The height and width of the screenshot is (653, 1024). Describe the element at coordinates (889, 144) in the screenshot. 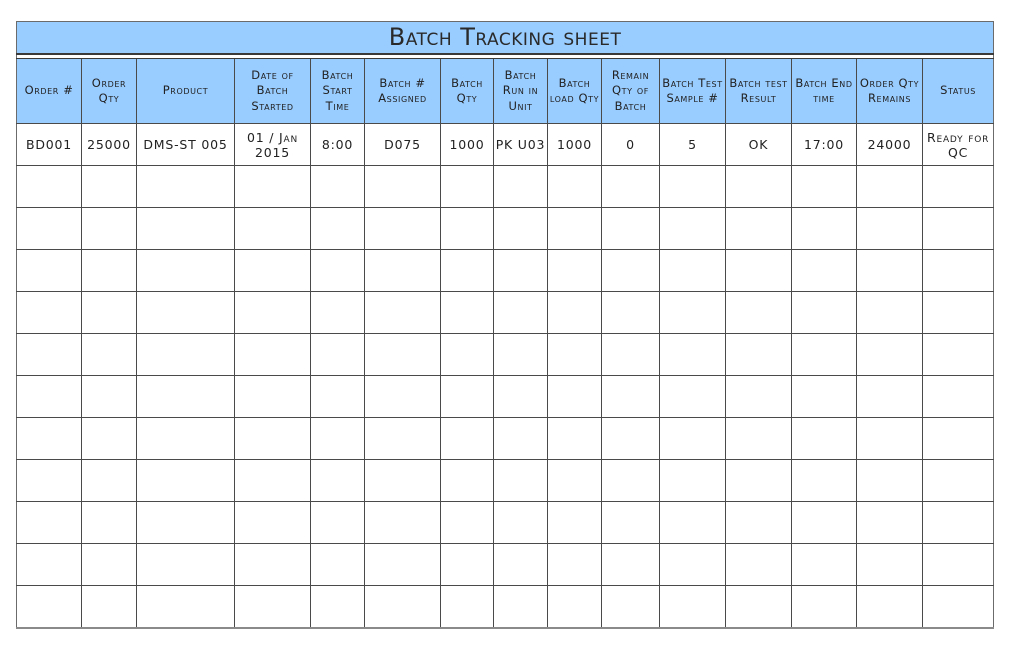

I see `table-cell: 24000` at that location.